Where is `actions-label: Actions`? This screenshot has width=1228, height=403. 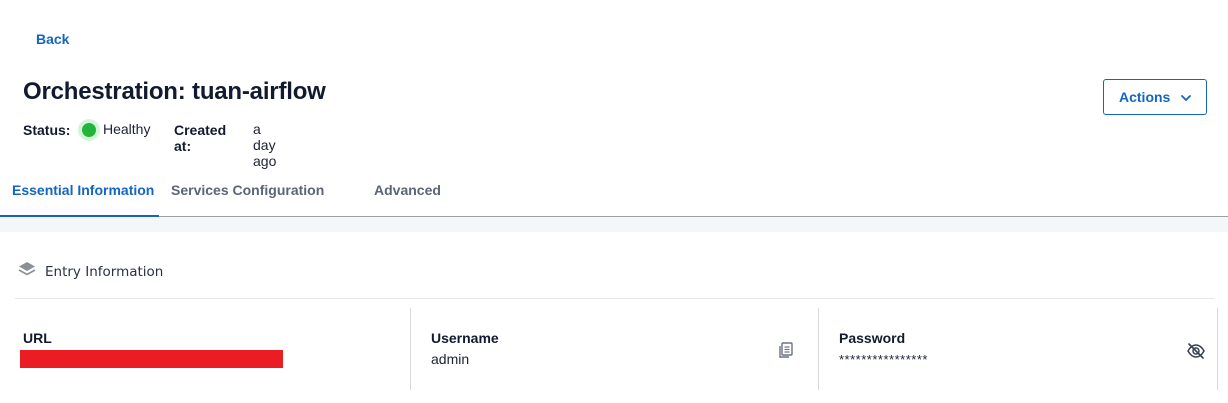 actions-label: Actions is located at coordinates (1145, 97).